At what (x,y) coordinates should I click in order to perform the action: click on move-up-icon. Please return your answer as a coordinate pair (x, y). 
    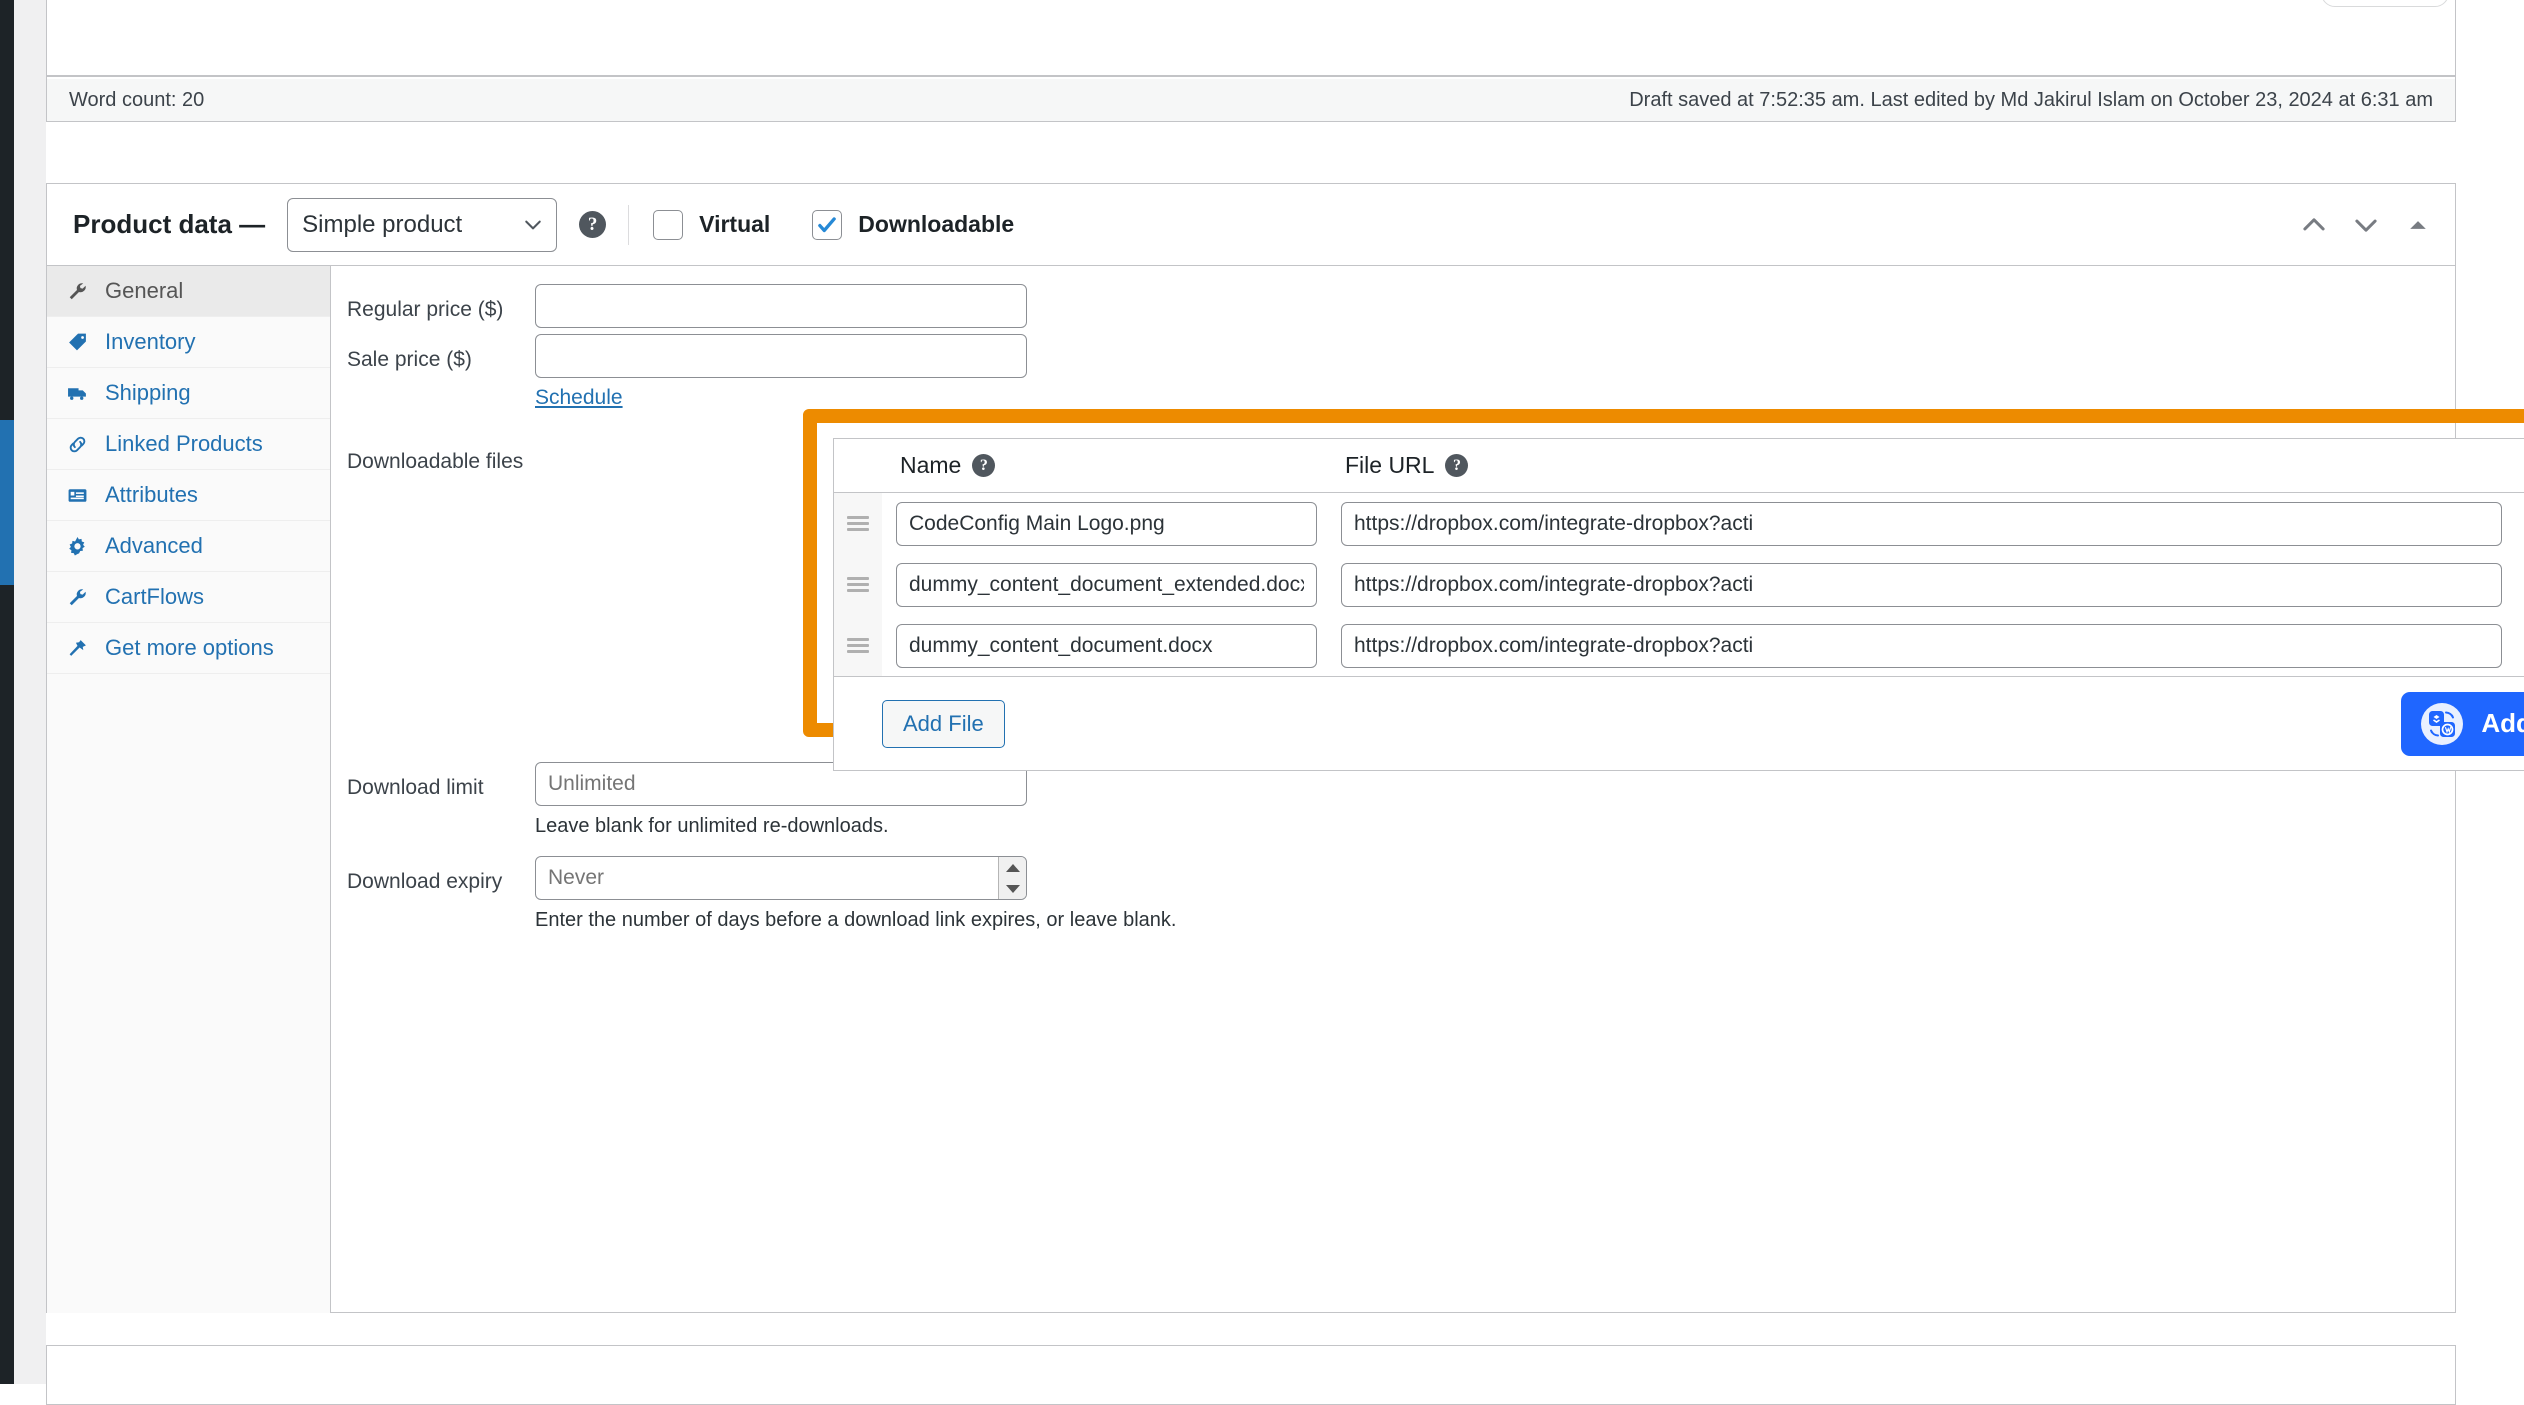
    Looking at the image, I should click on (2314, 225).